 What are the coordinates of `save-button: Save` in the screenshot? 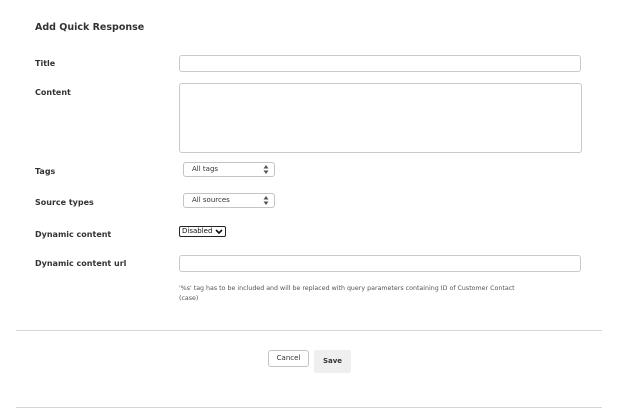 It's located at (332, 361).